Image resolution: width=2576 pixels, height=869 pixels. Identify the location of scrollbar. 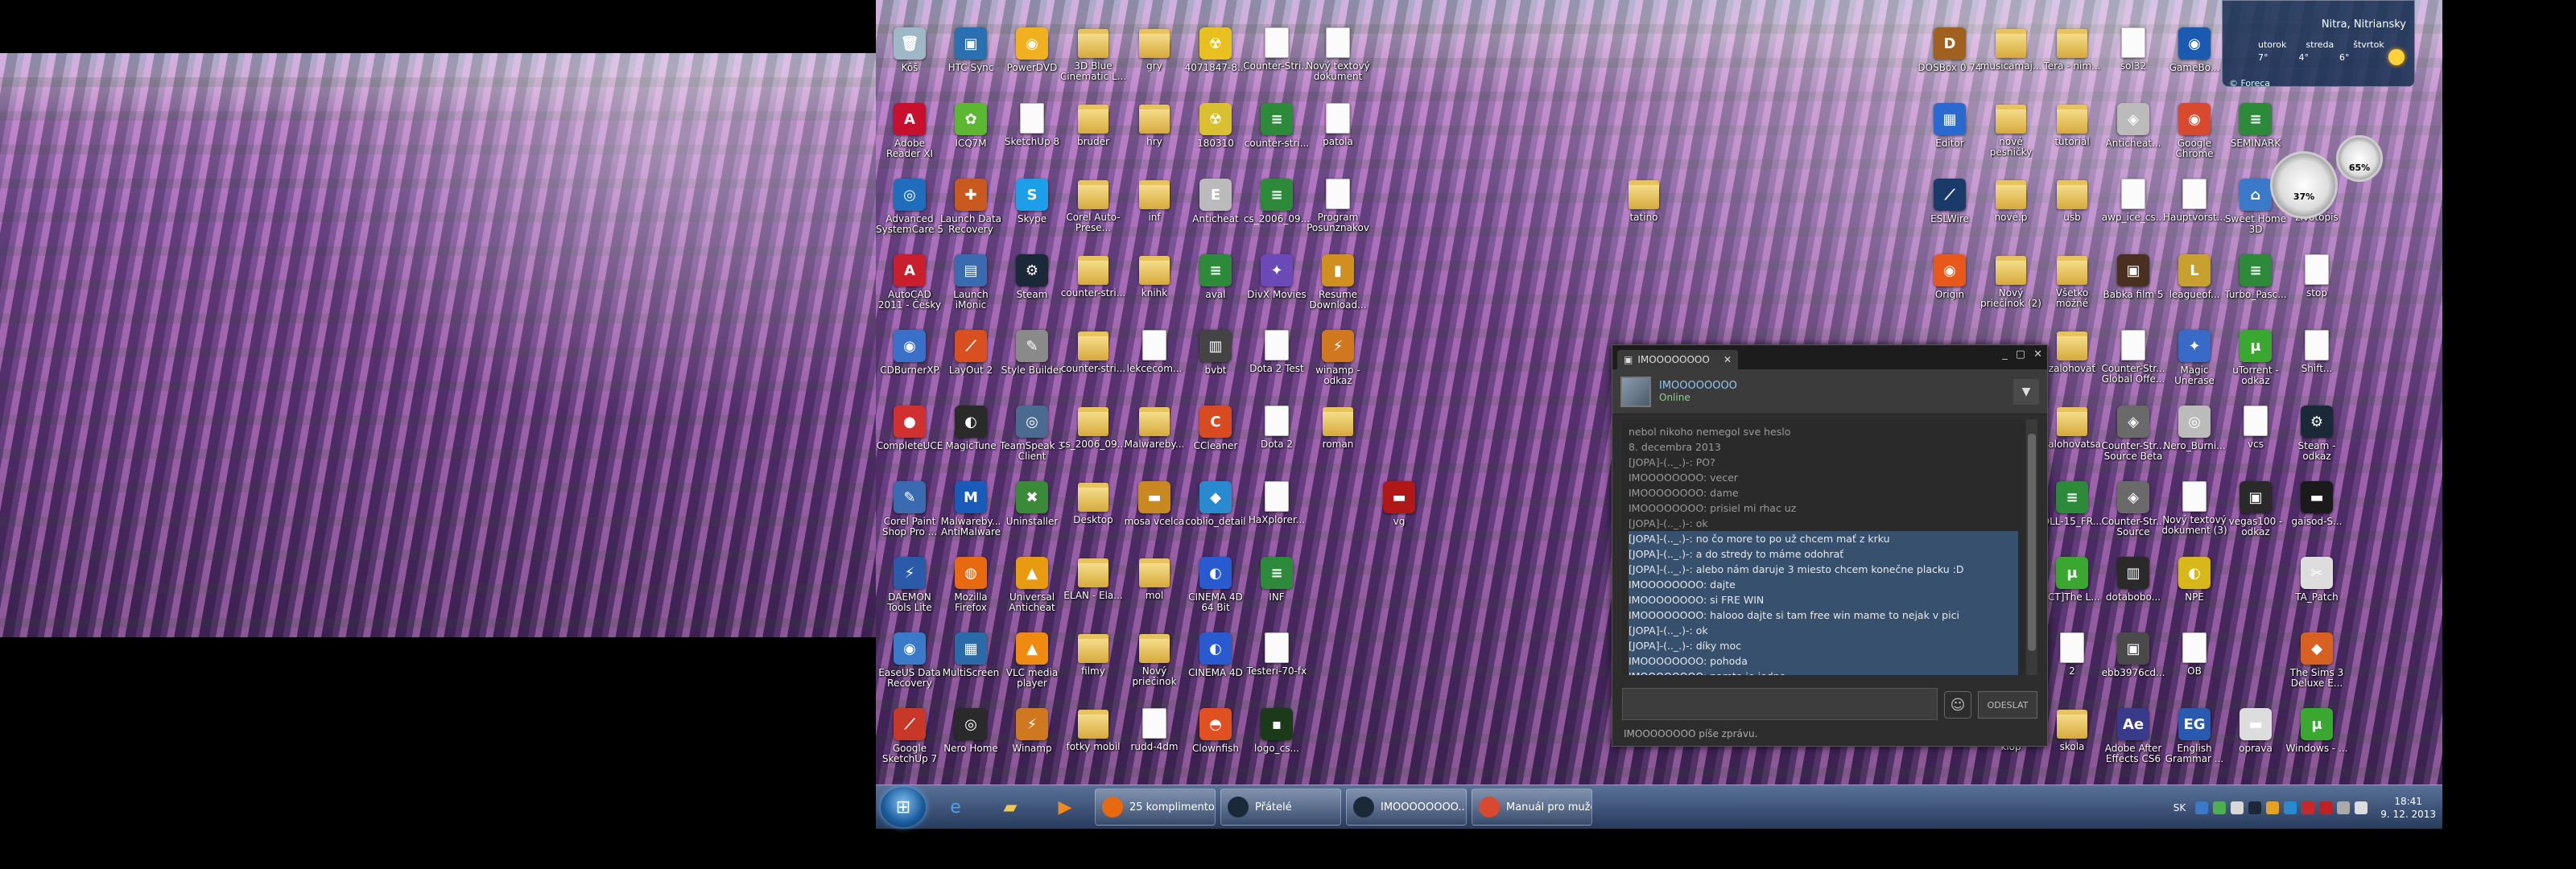
(2031, 547).